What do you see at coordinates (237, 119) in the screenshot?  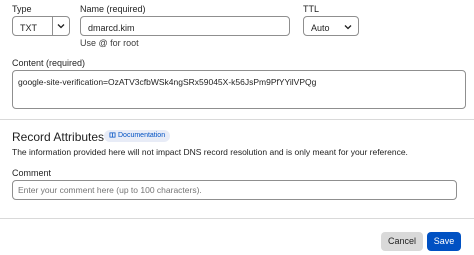 I see `section-divider` at bounding box center [237, 119].